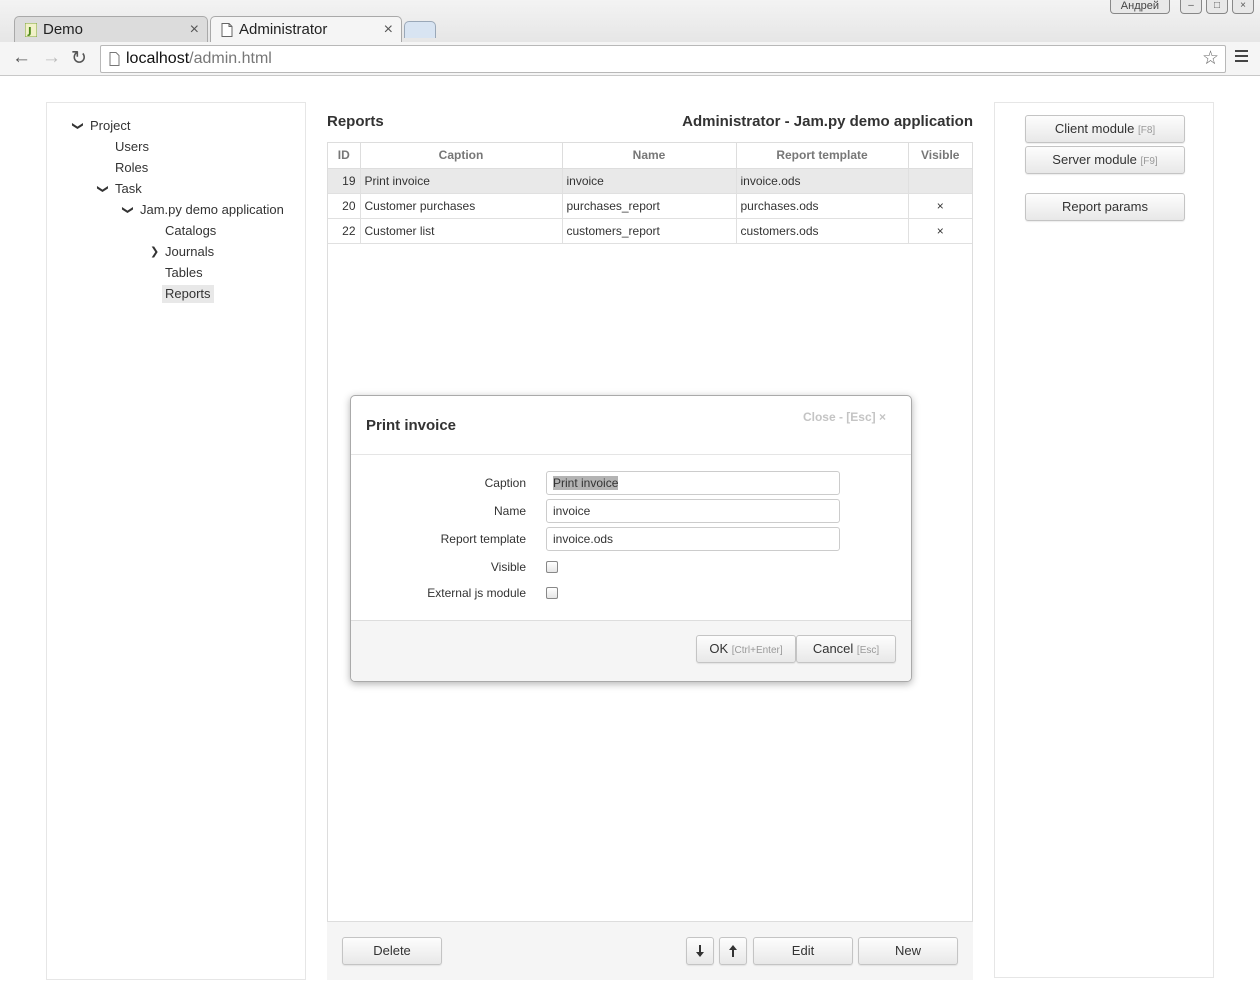 Image resolution: width=1260 pixels, height=1002 pixels. I want to click on table-action-bar: Delete Edit New, so click(650, 951).